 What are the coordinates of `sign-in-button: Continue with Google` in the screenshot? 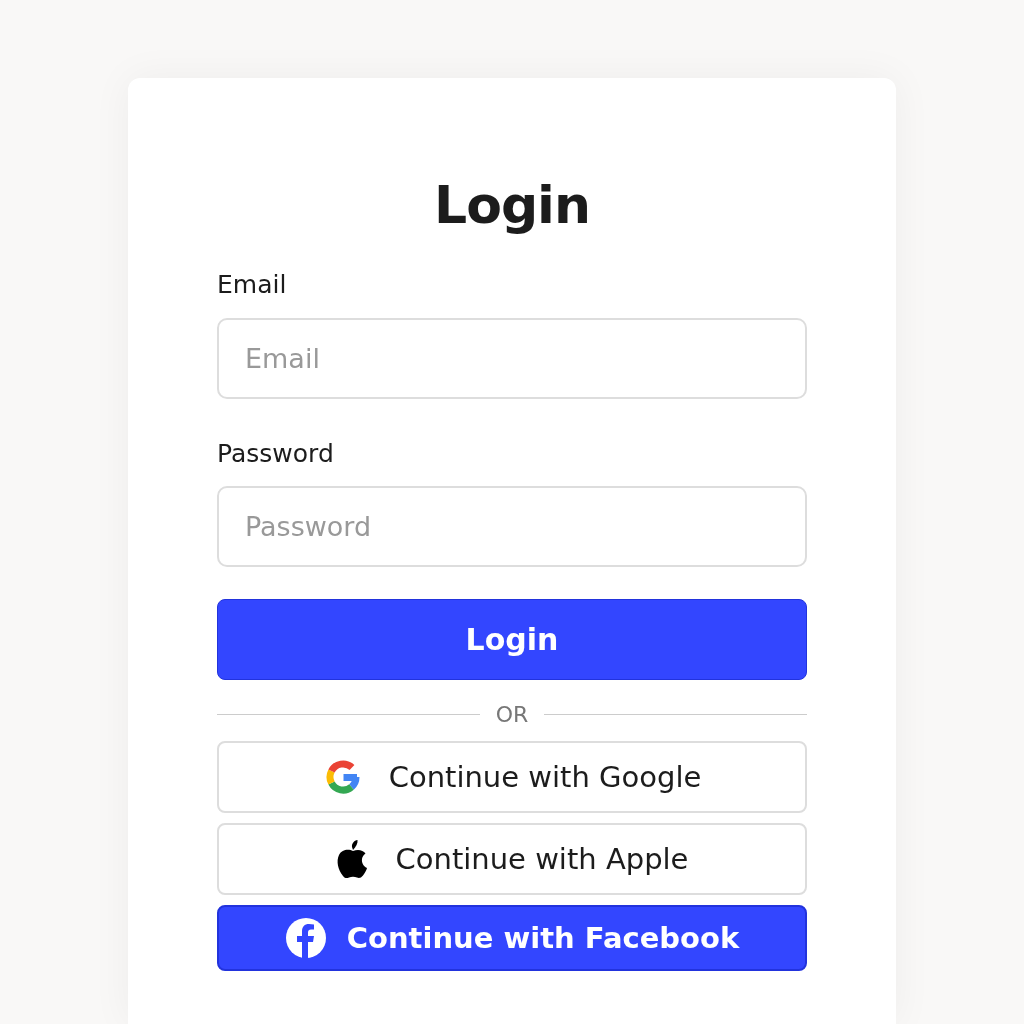 It's located at (512, 777).